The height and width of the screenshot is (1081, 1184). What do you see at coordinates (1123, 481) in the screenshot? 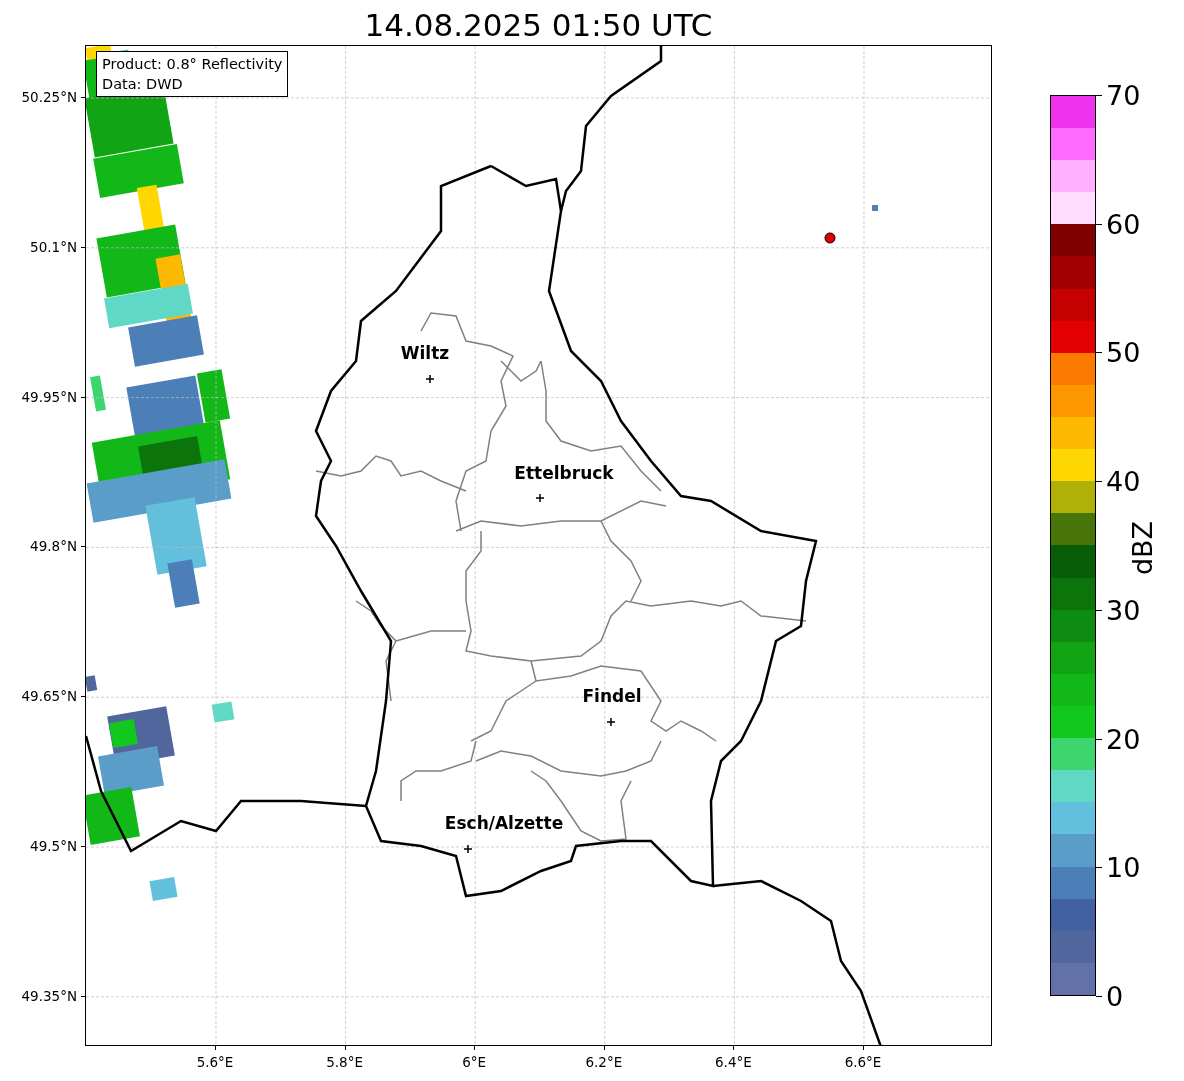
I see `colorbar-tick-label: 40` at bounding box center [1123, 481].